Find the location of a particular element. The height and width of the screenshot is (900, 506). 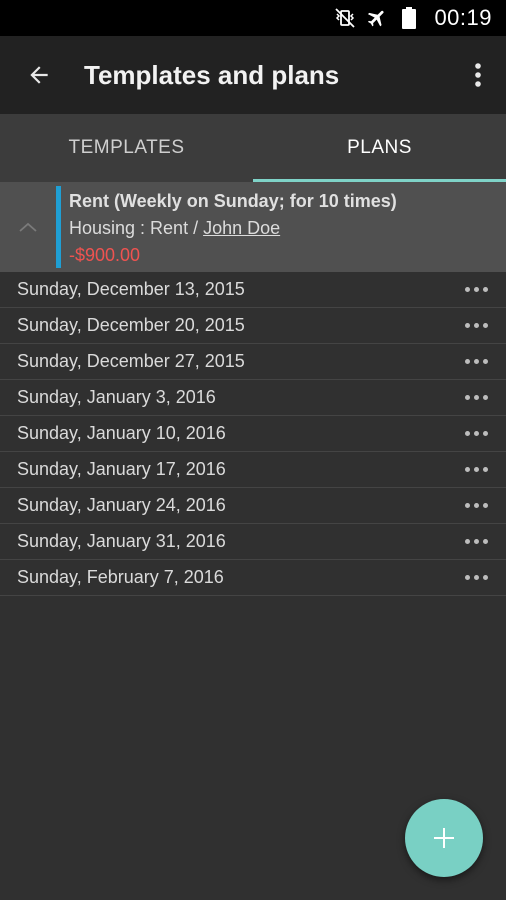

list-item: Sunday, January 24, 2016 is located at coordinates (253, 506).